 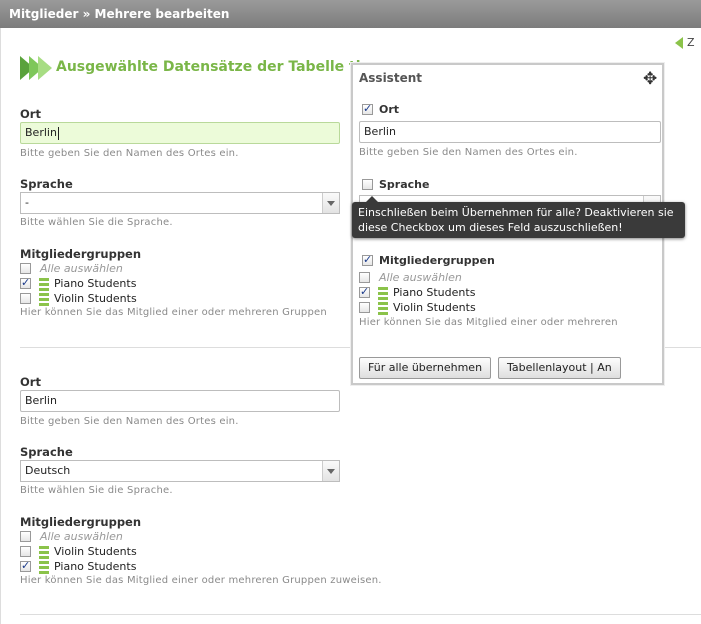 I want to click on move-icon: ✥, so click(x=650, y=79).